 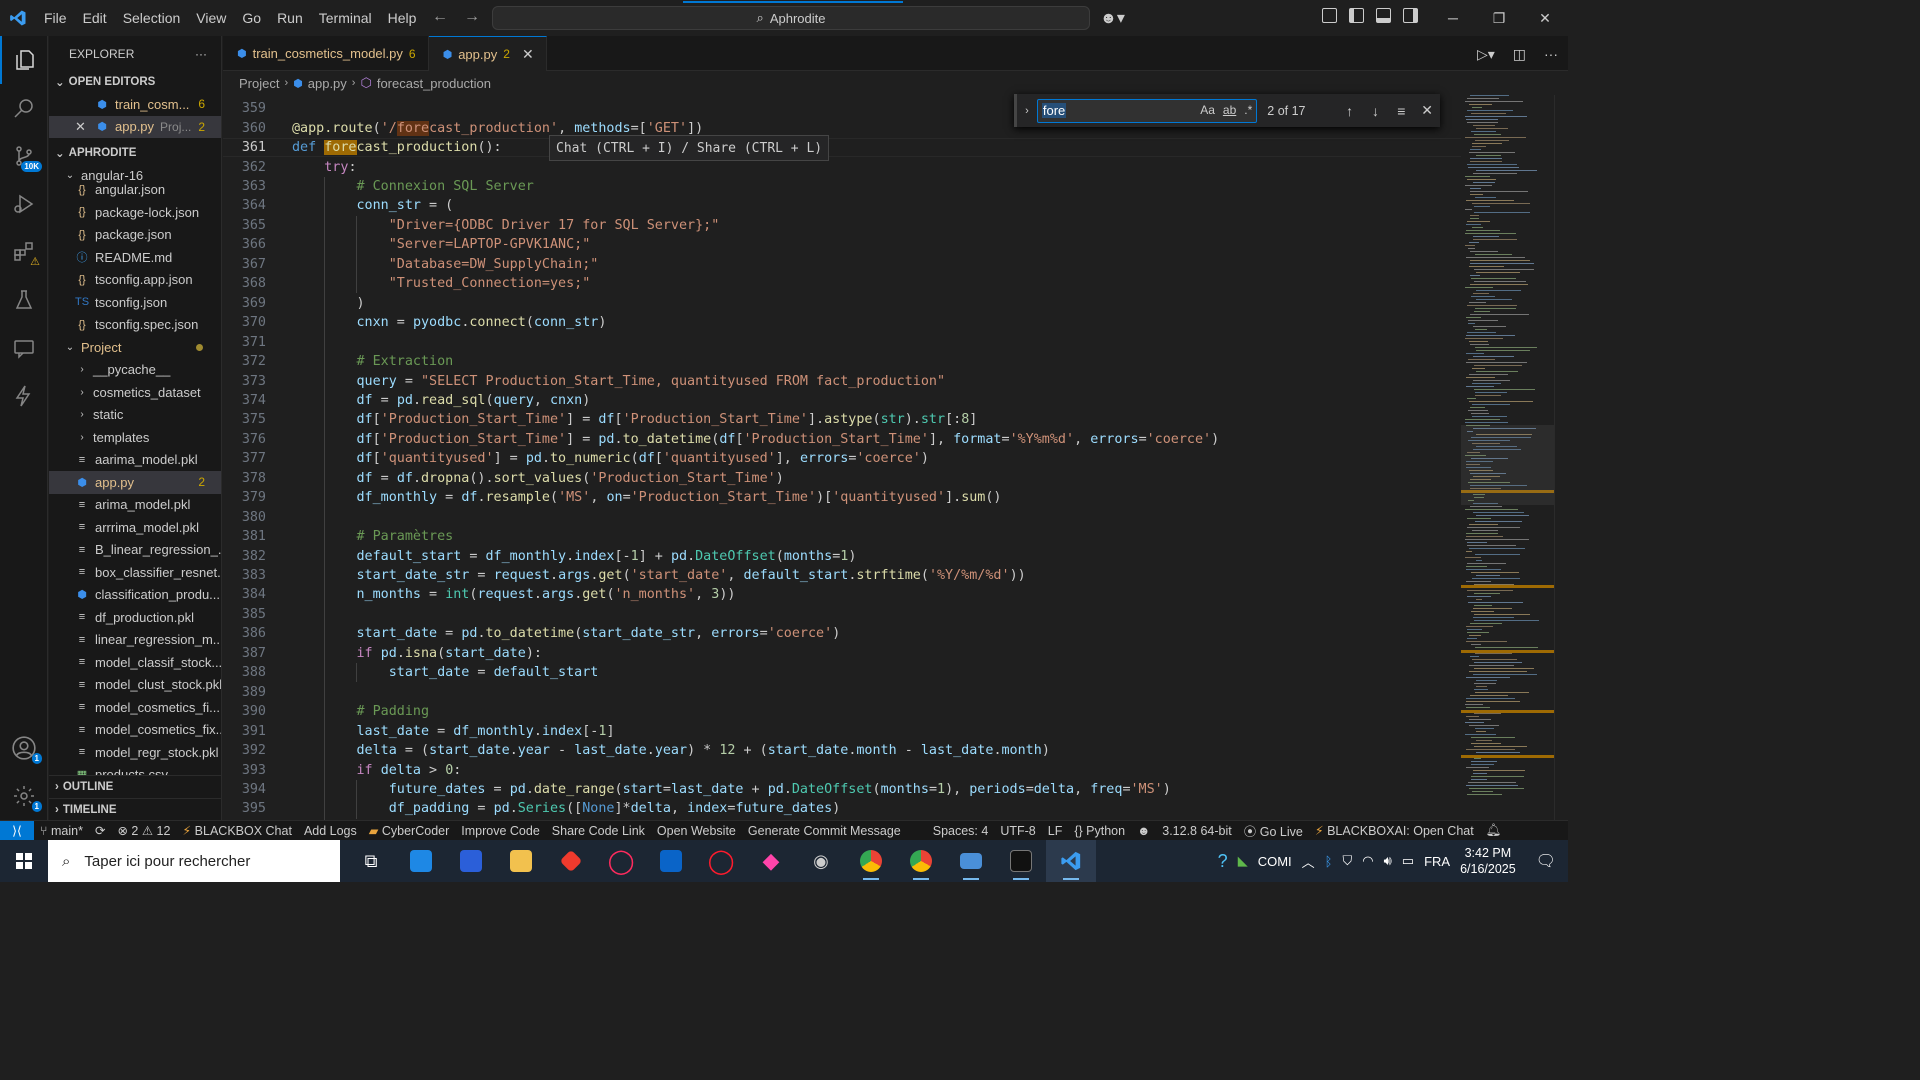 I want to click on extensions-icon: ⚠, so click(x=24, y=252).